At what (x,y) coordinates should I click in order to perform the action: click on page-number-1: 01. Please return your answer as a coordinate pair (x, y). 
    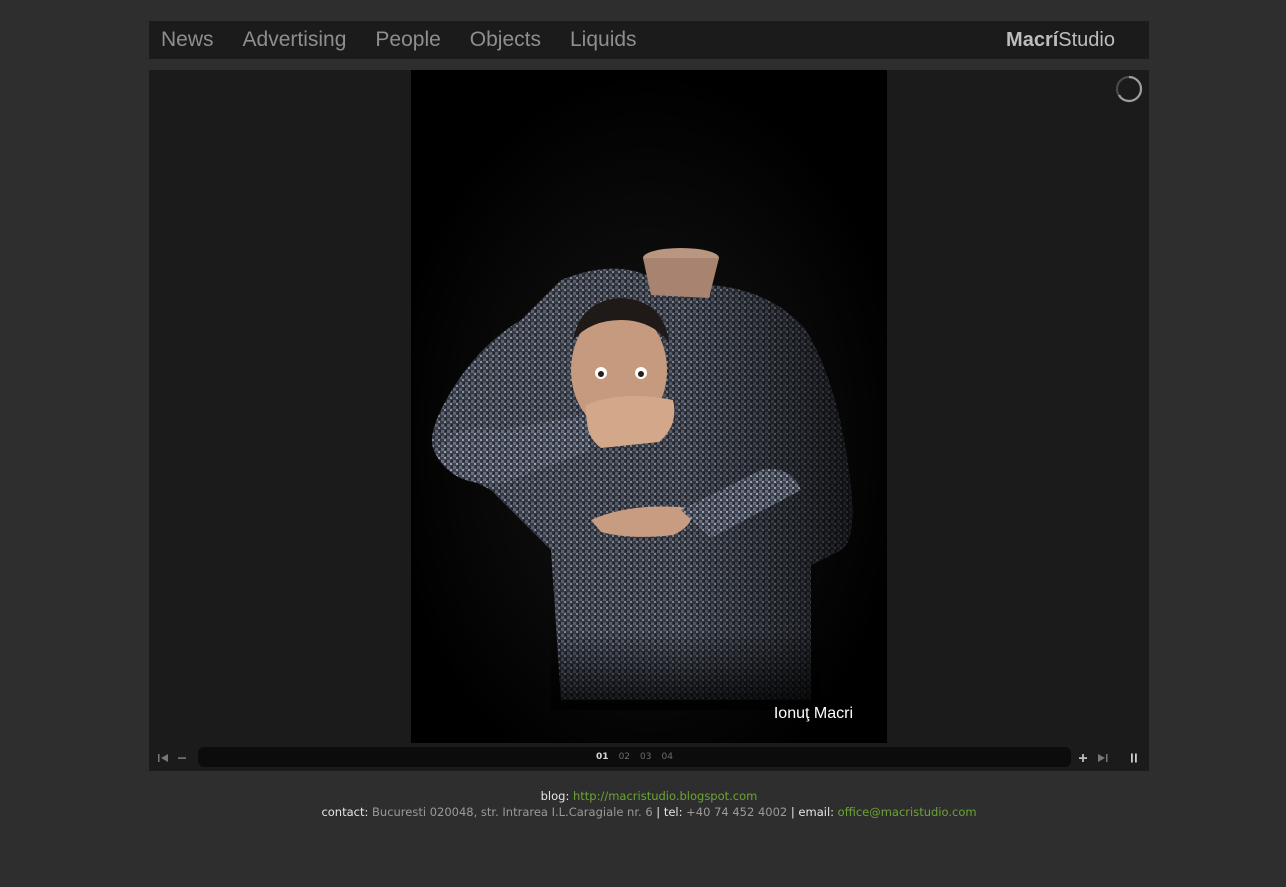
    Looking at the image, I should click on (602, 757).